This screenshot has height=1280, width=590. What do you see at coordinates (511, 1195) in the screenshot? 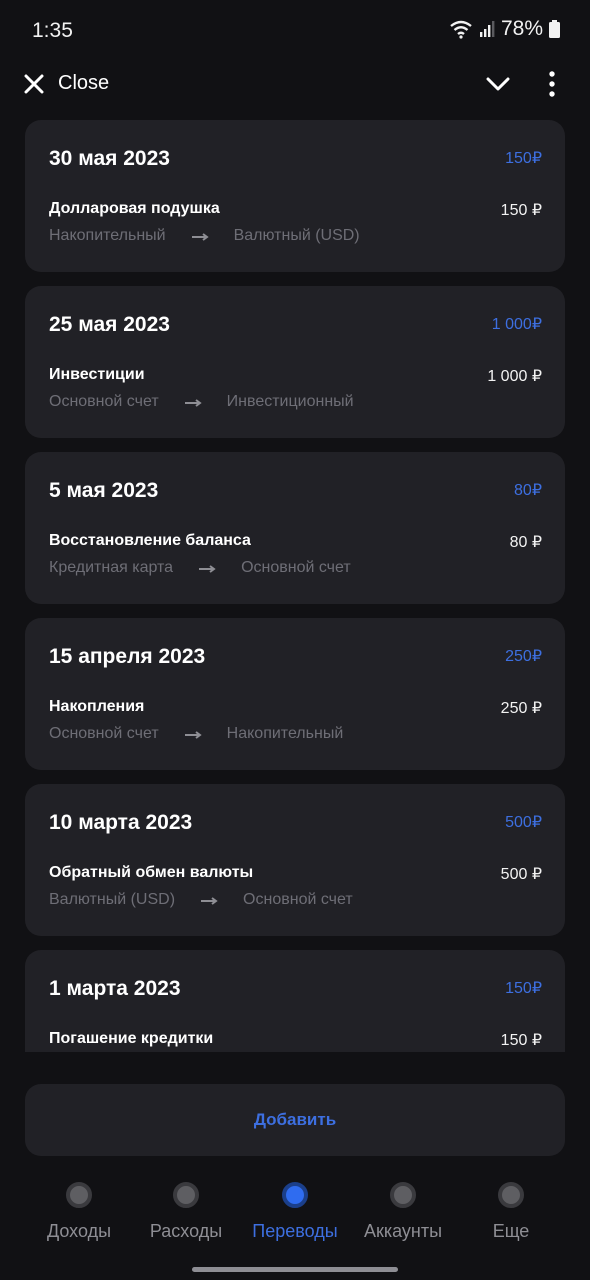
I see `more-icon` at bounding box center [511, 1195].